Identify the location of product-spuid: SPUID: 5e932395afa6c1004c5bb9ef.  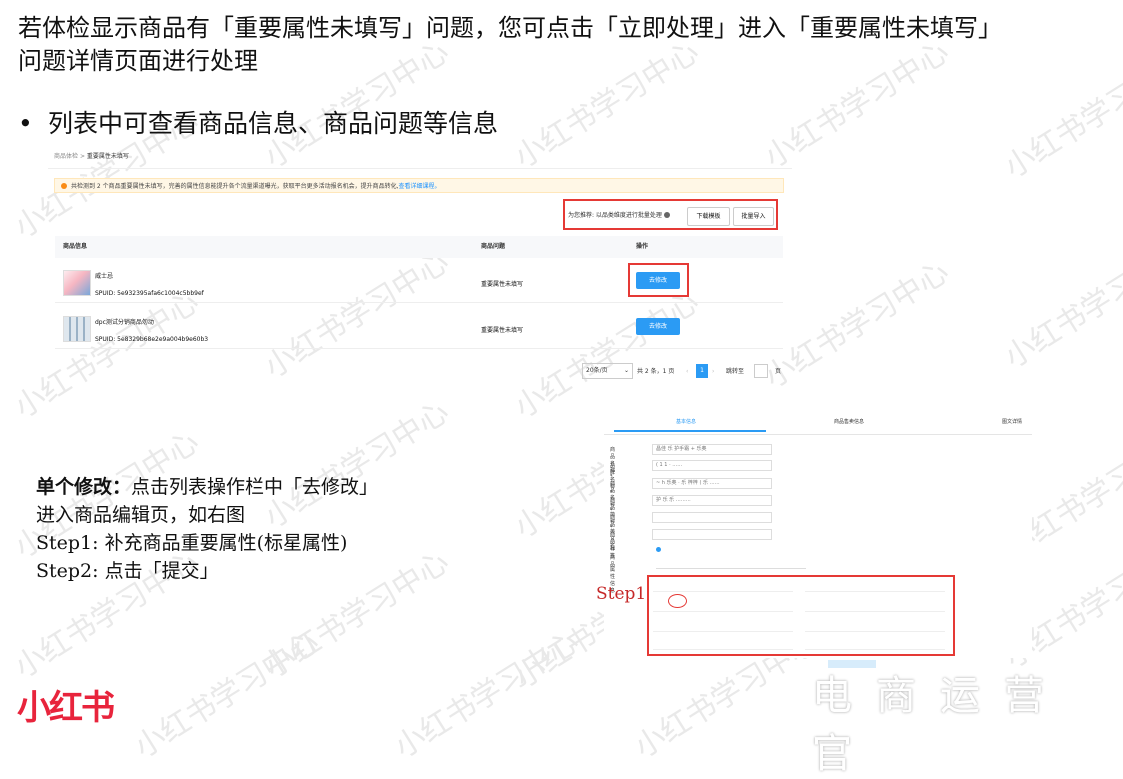
(149, 293).